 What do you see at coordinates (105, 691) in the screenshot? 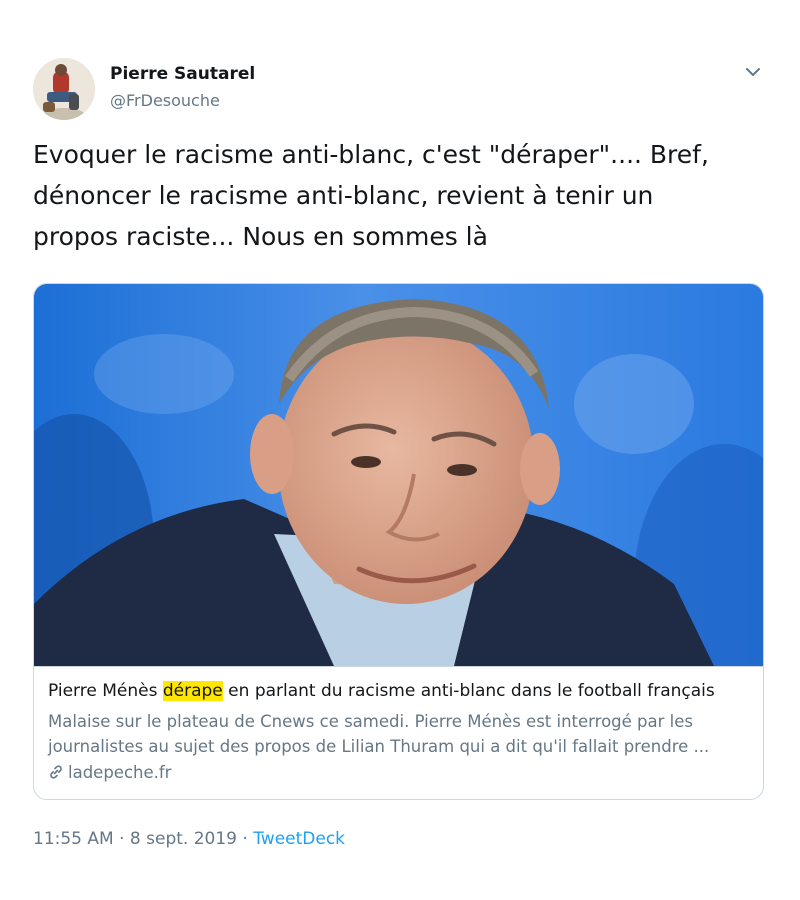
I see `card-title-start: Pierre Ménès` at bounding box center [105, 691].